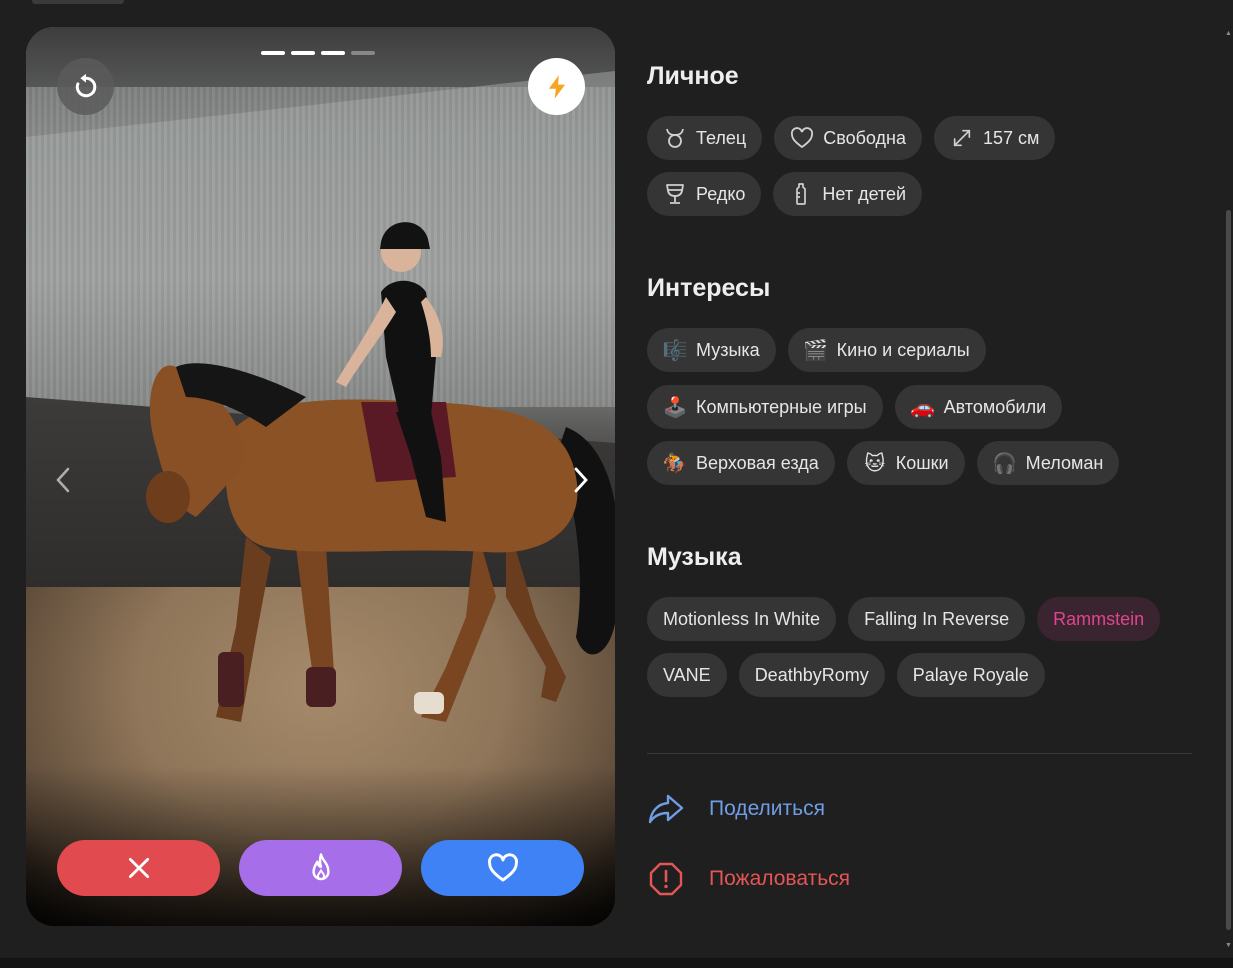  Describe the element at coordinates (962, 138) in the screenshot. I see `height-icon` at that location.